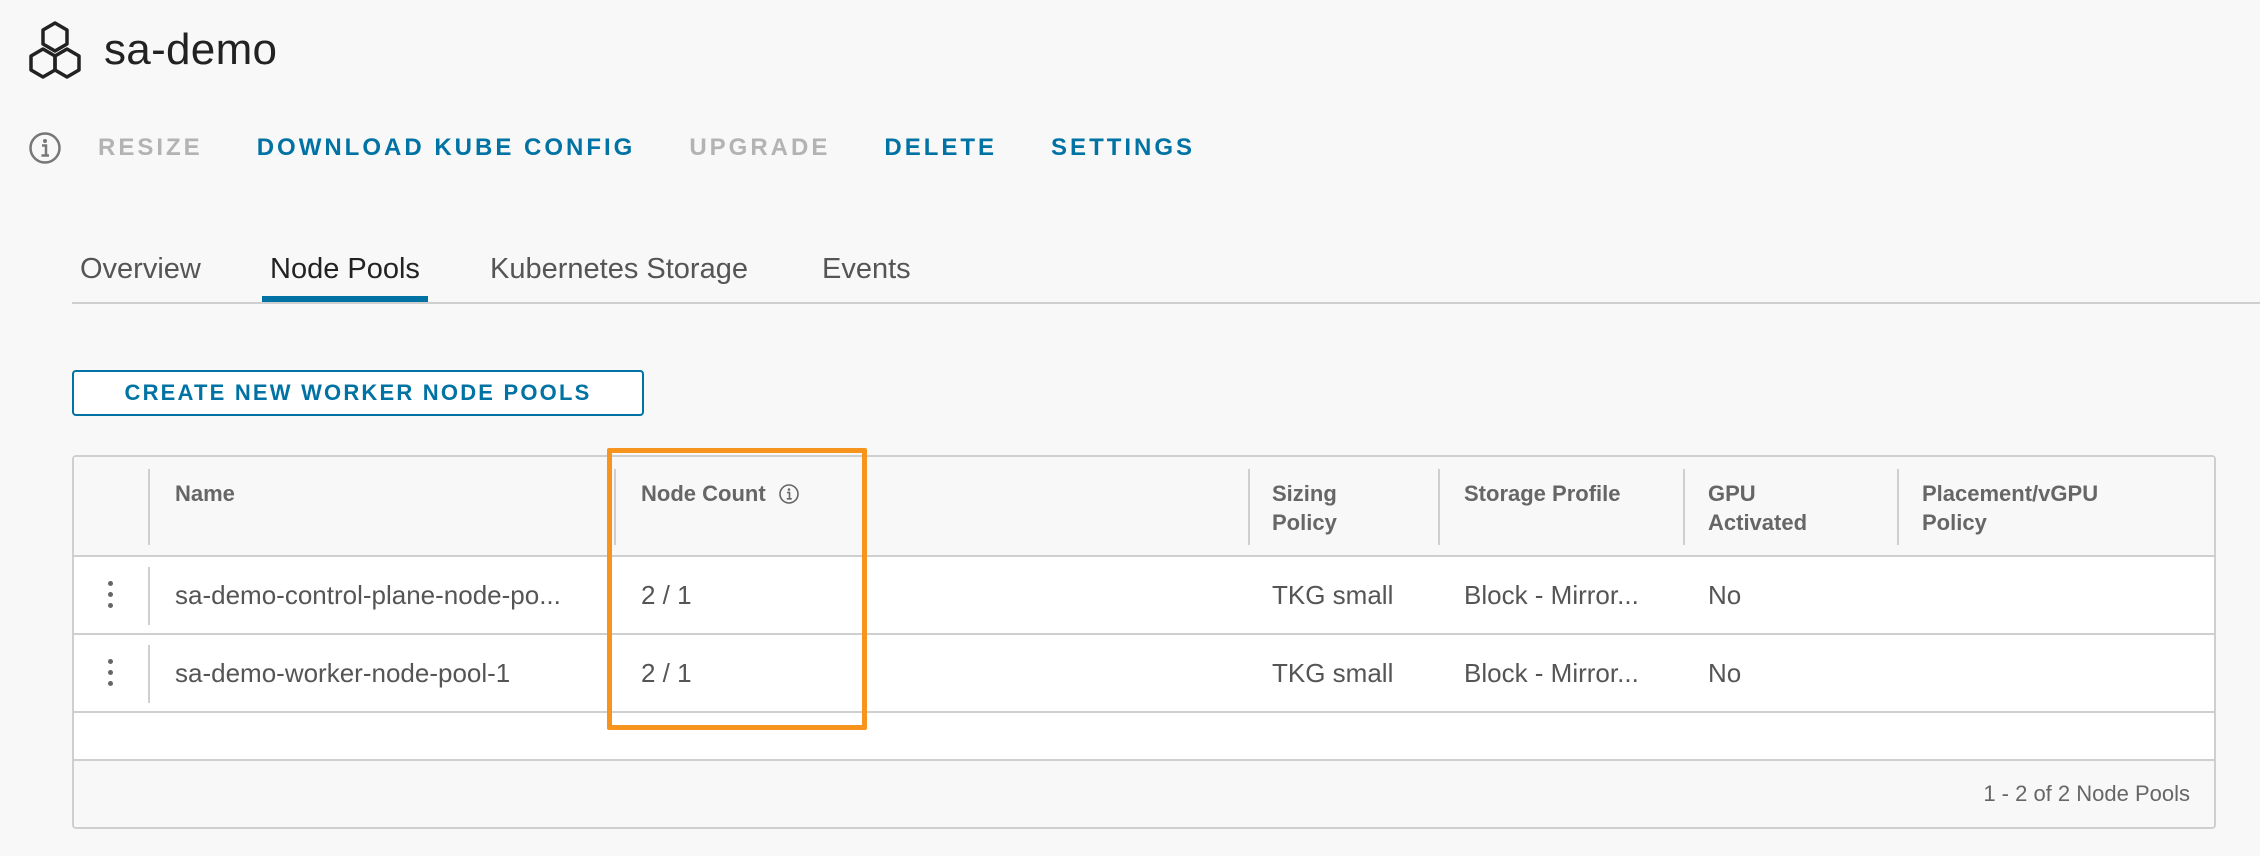 Image resolution: width=2260 pixels, height=856 pixels. What do you see at coordinates (1304, 493) in the screenshot?
I see `column-header-sizing-line1: Sizing` at bounding box center [1304, 493].